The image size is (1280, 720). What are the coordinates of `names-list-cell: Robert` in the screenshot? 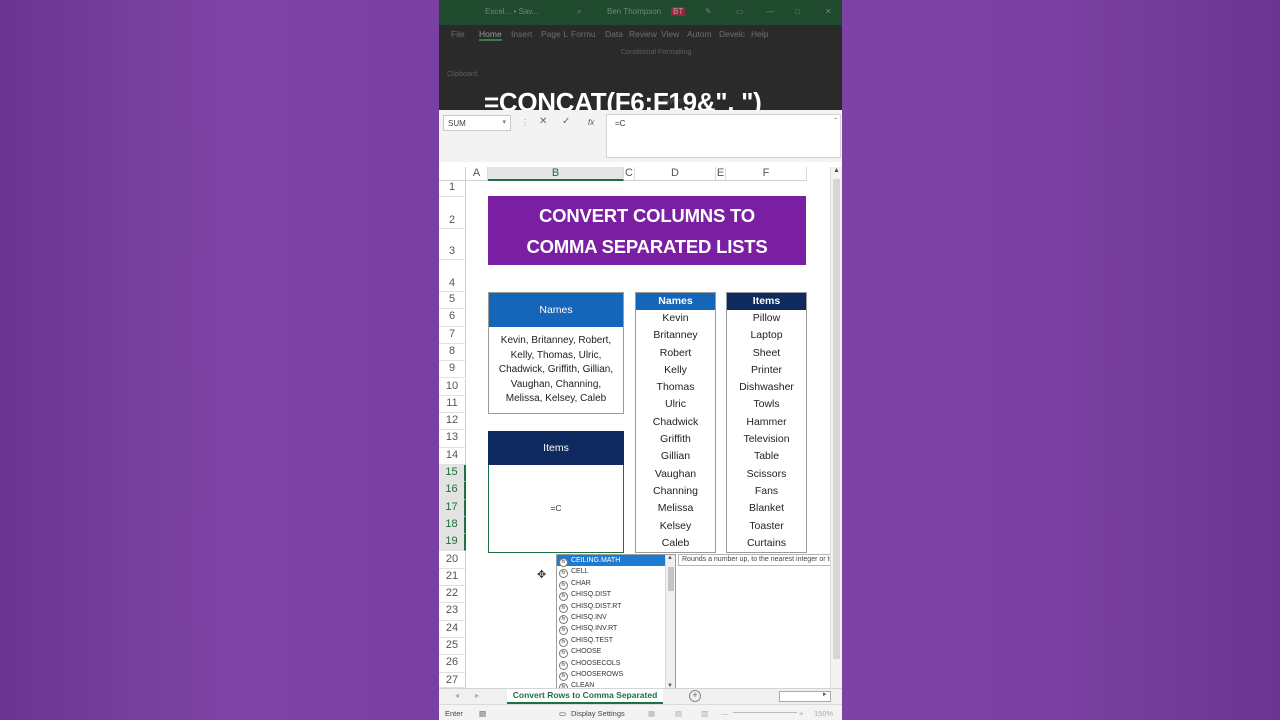 It's located at (675, 353).